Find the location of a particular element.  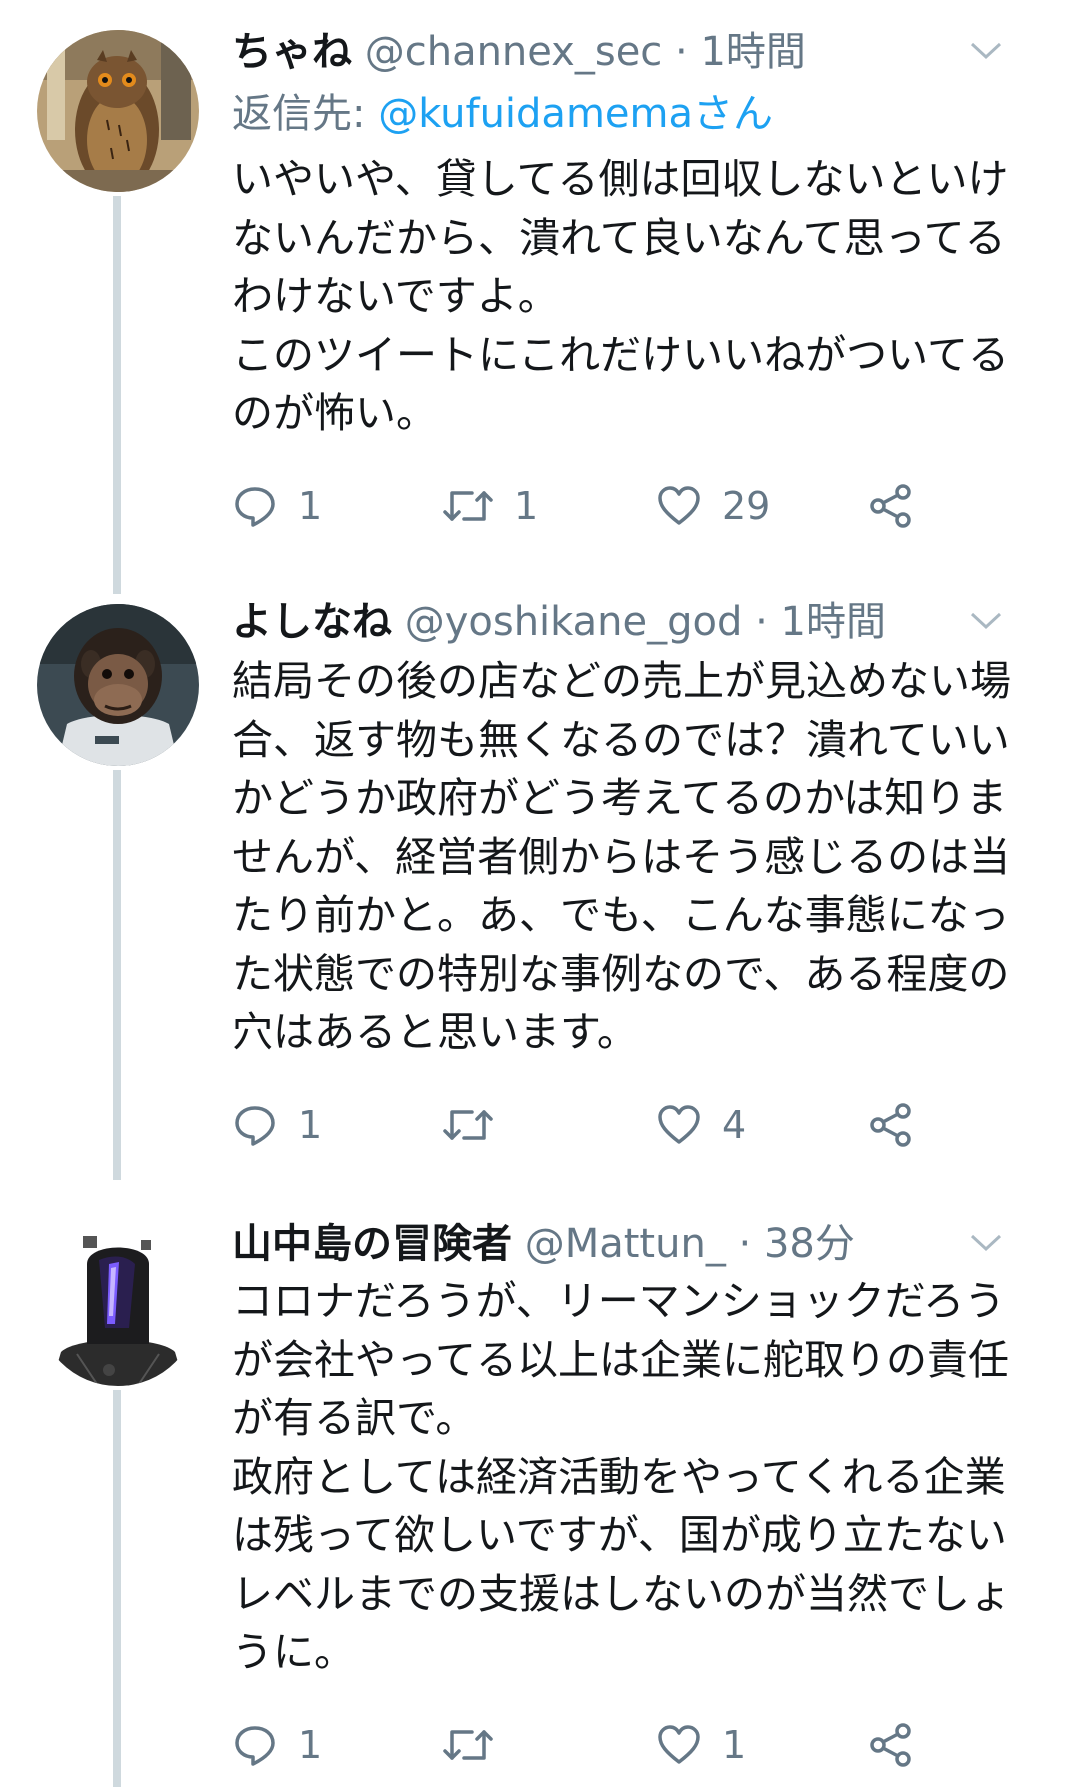

owl-avatar is located at coordinates (118, 111).